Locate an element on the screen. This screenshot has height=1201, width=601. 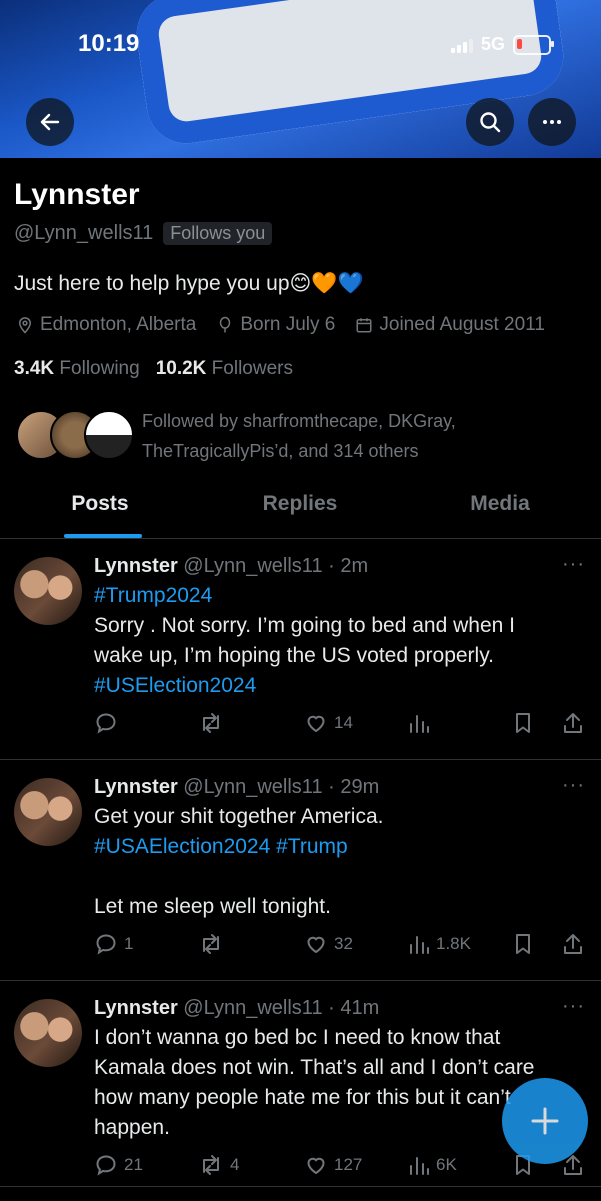
post-text-line: Let me sleep well tonight. is located at coordinates (212, 906).